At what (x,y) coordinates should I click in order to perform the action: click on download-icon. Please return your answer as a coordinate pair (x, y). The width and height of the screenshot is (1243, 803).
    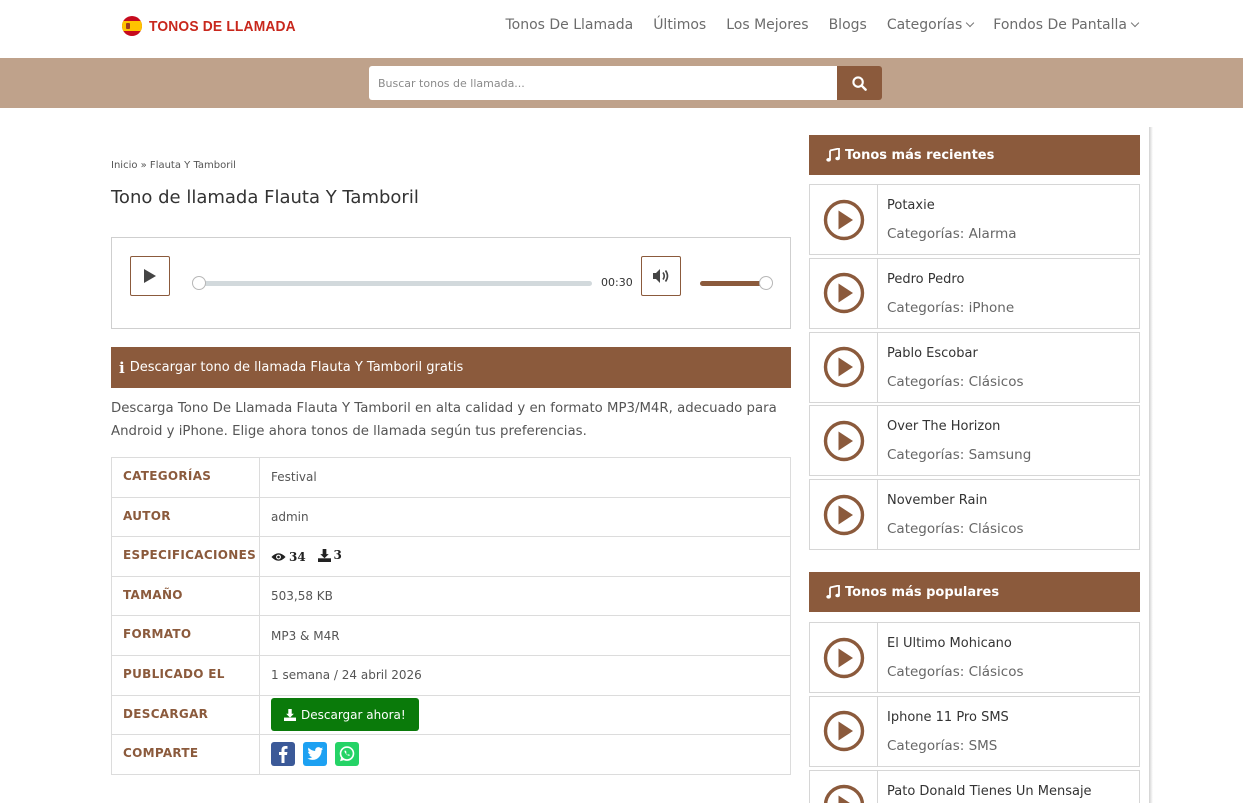
    Looking at the image, I should click on (290, 714).